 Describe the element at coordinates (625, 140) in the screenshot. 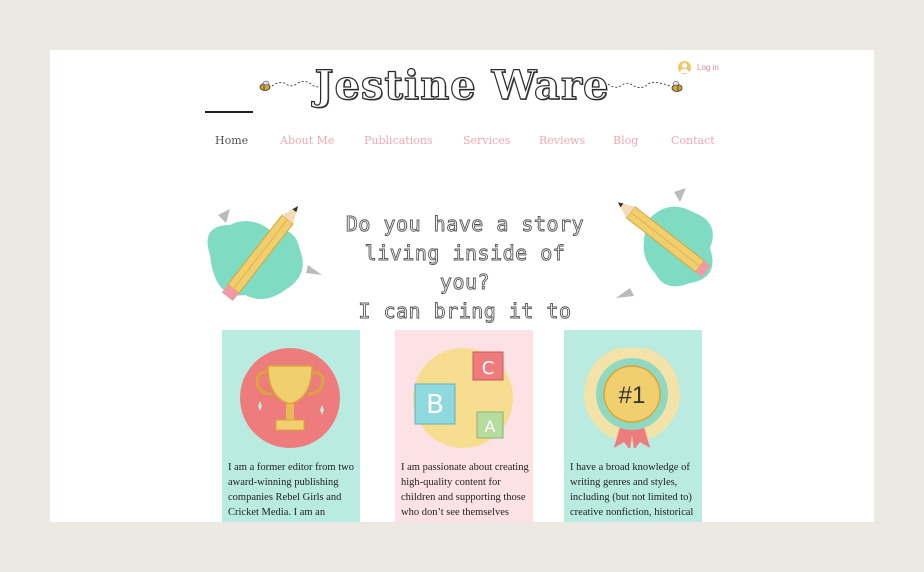

I see `nav-item-blog: Blog` at that location.